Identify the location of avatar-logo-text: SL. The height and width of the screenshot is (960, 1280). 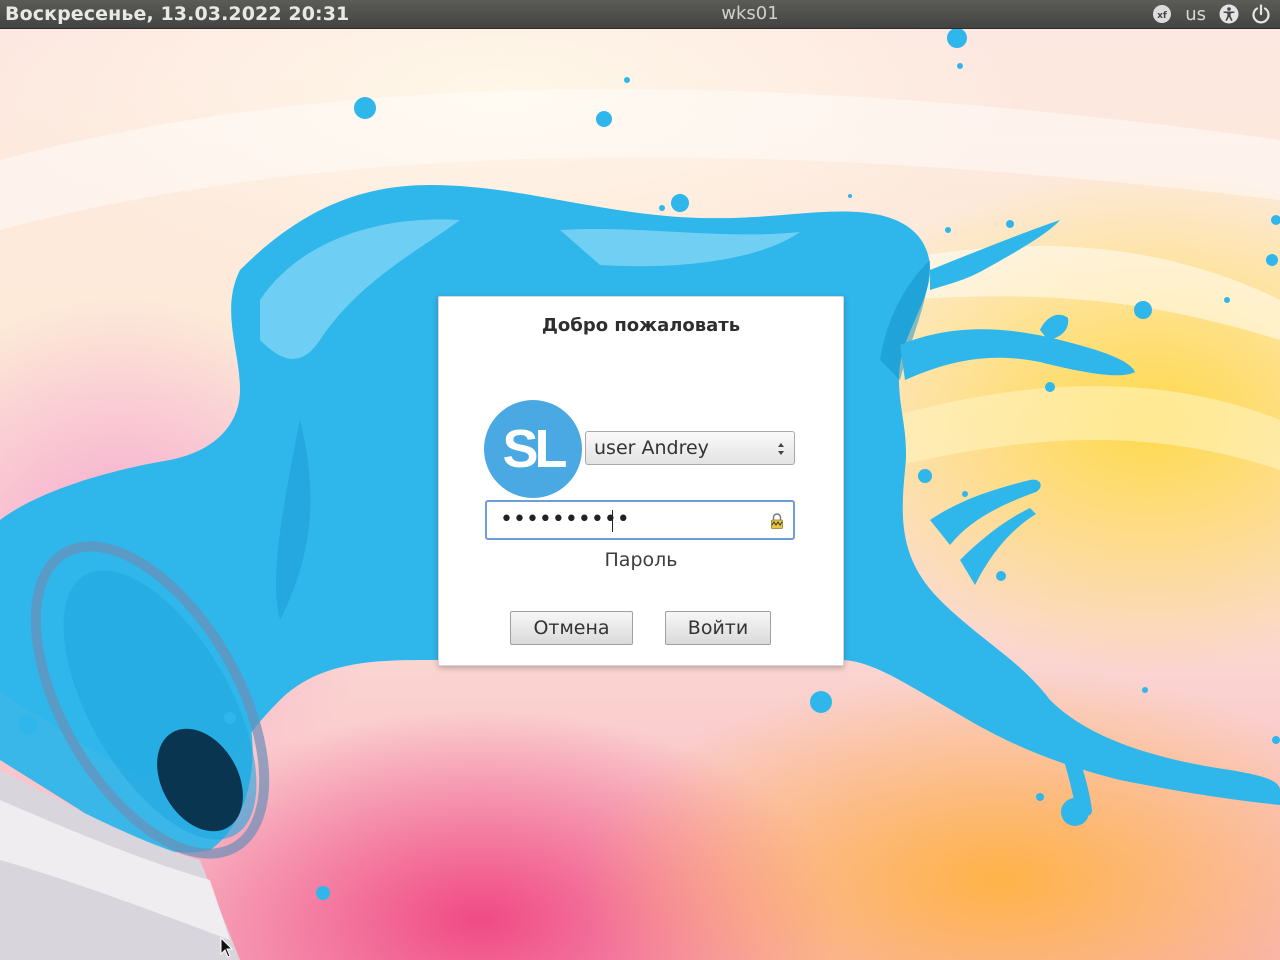
(534, 449).